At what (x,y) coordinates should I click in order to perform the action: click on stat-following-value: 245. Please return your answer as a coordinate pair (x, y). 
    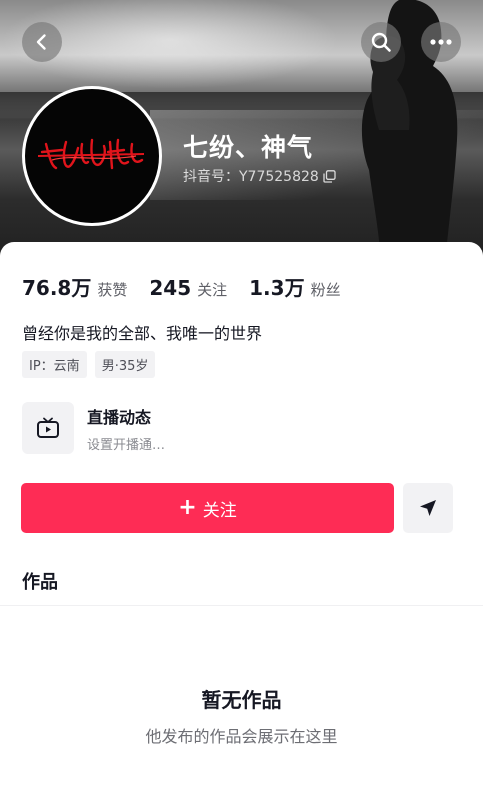
    Looking at the image, I should click on (170, 288).